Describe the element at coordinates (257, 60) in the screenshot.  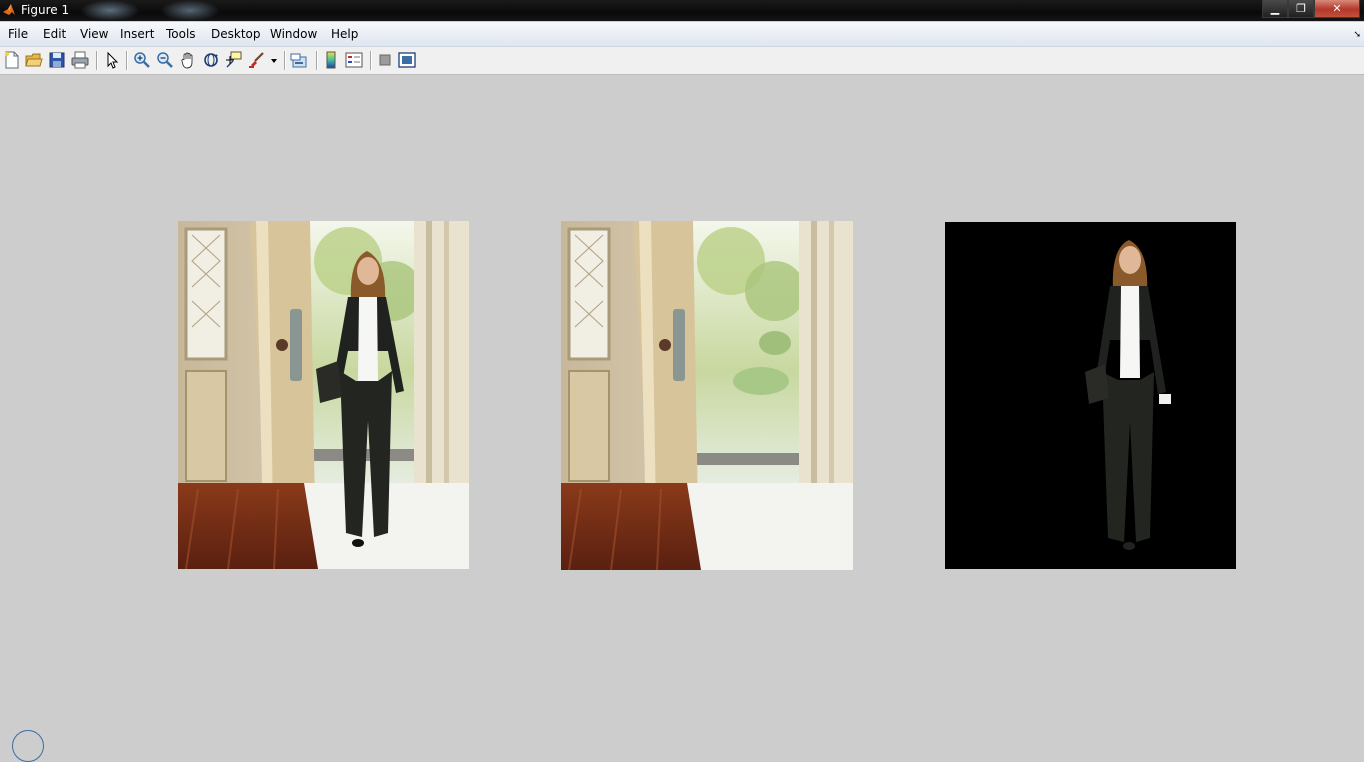
I see `brush-icon` at that location.